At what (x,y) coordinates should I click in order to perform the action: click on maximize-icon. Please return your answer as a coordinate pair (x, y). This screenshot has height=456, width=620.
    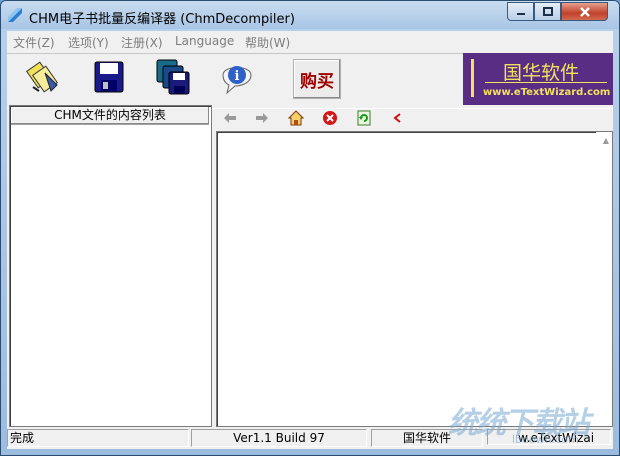
    Looking at the image, I should click on (547, 11).